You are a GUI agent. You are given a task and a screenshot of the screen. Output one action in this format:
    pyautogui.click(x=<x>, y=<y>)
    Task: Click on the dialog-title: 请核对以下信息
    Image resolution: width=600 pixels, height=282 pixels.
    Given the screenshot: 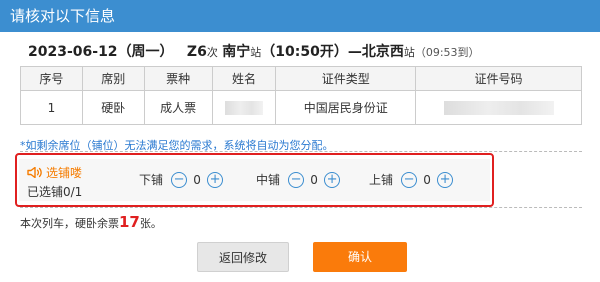 What is the action you would take?
    pyautogui.click(x=63, y=16)
    